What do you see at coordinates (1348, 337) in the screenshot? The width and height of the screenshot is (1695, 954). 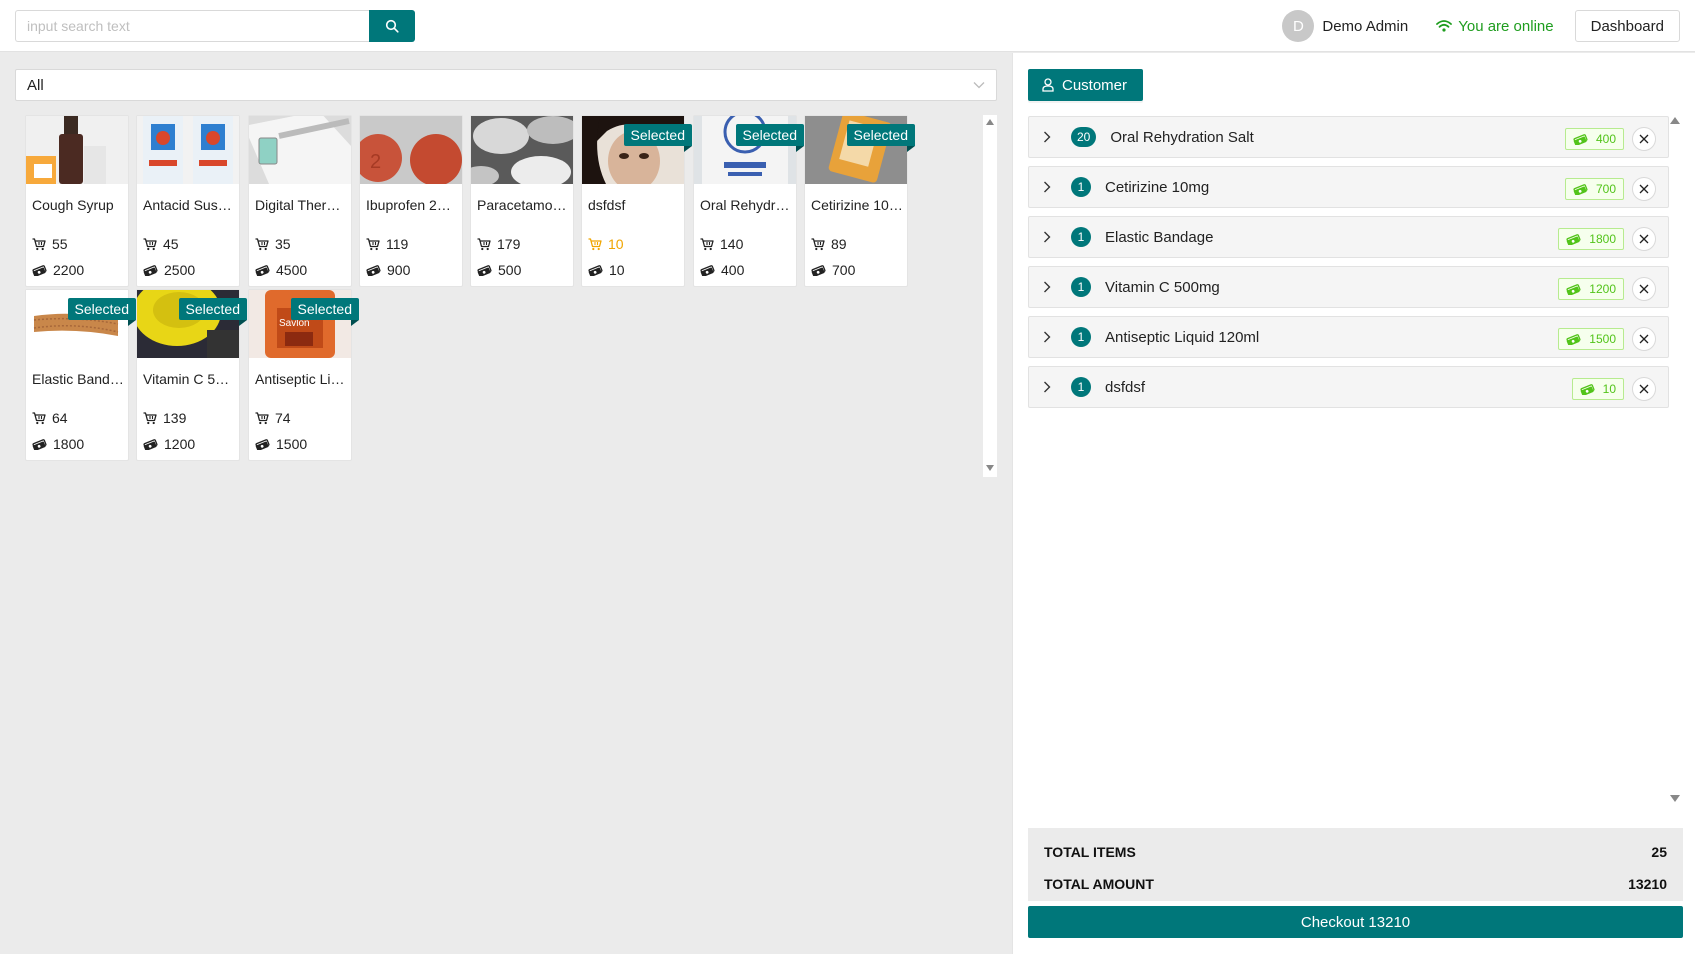 I see `cart-item: 1 Antiseptic Liquid 120ml 1500` at bounding box center [1348, 337].